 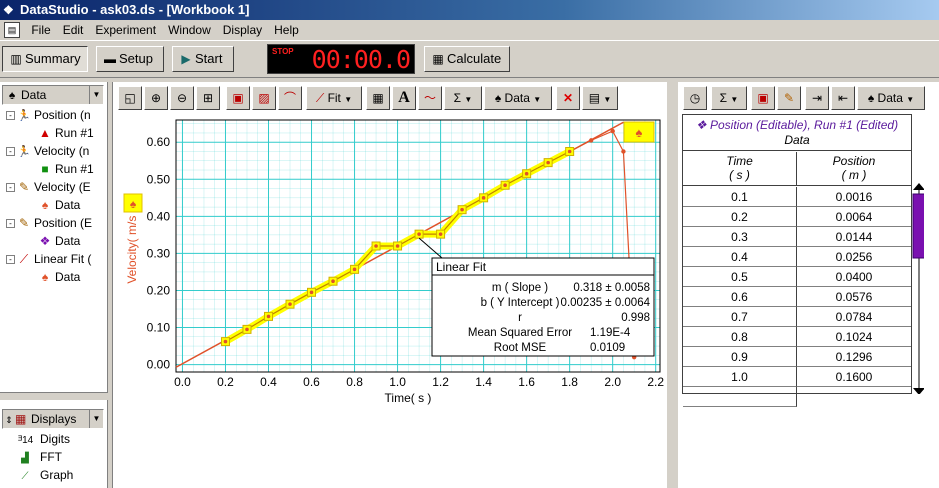 I want to click on menu-file: File, so click(x=40, y=30).